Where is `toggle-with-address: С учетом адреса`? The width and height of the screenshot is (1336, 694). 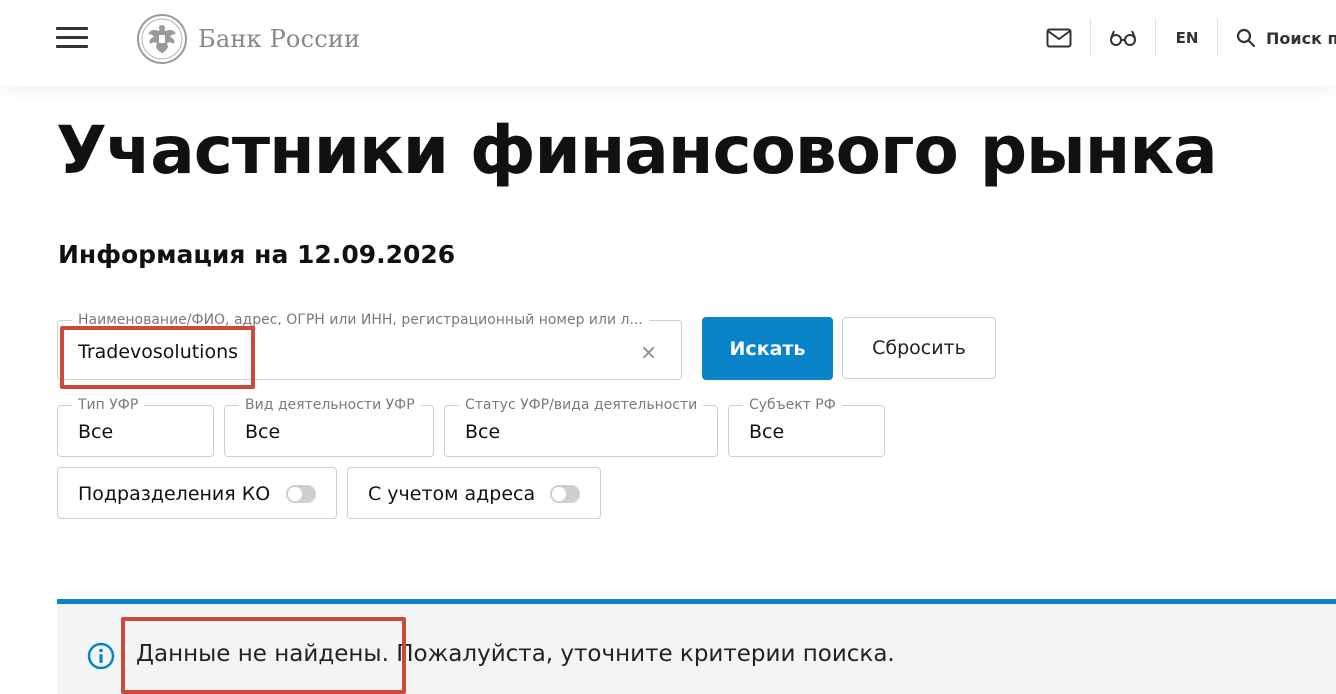
toggle-with-address: С учетом адреса is located at coordinates (474, 493).